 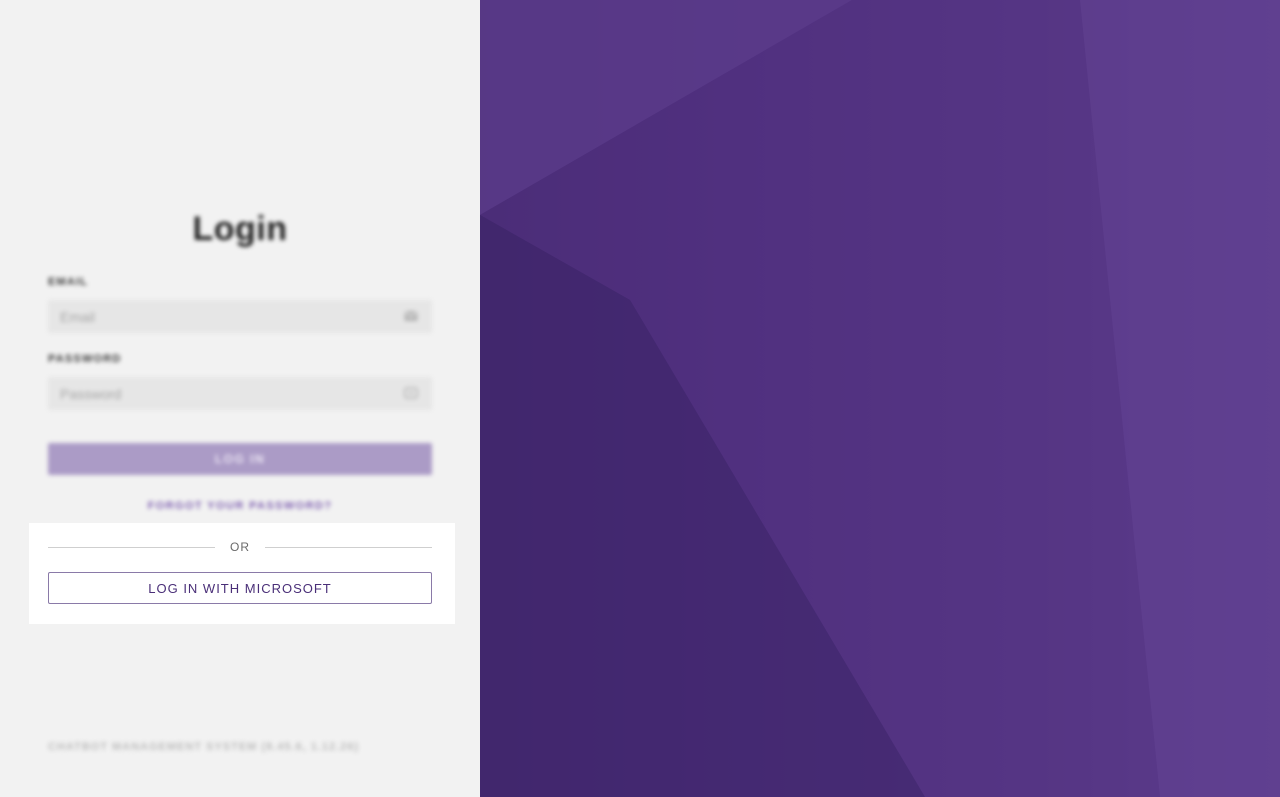 I want to click on email-input, so click(x=240, y=316).